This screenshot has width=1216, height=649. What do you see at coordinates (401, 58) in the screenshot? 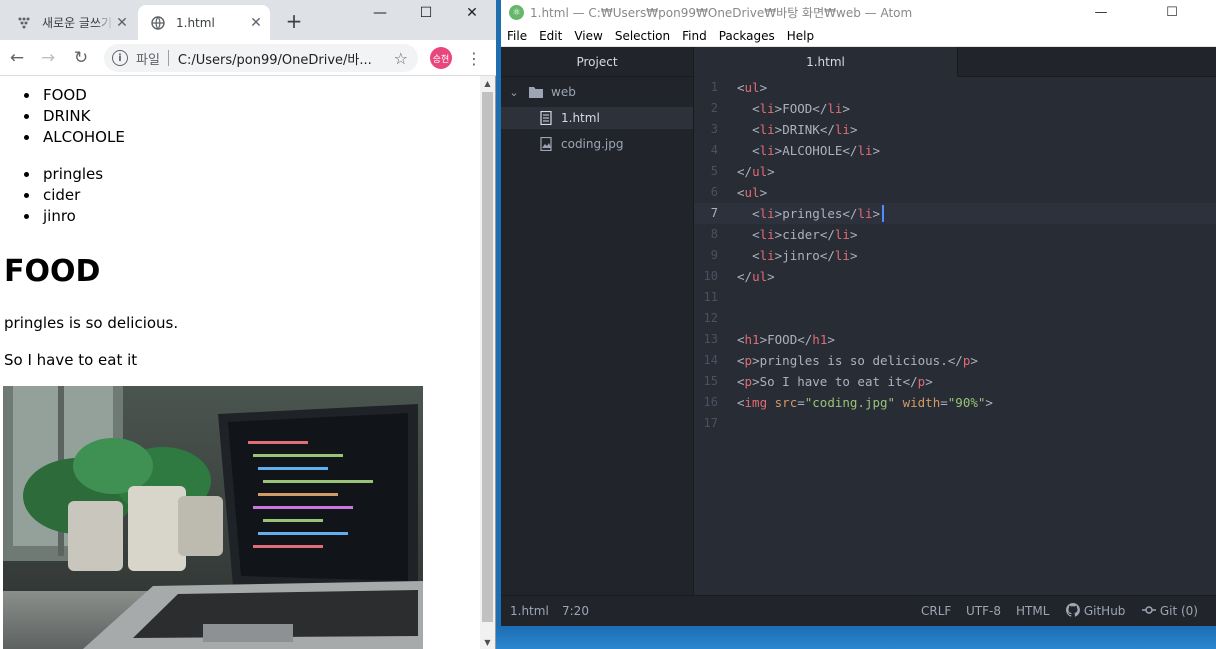
I see `star-icon: ☆` at bounding box center [401, 58].